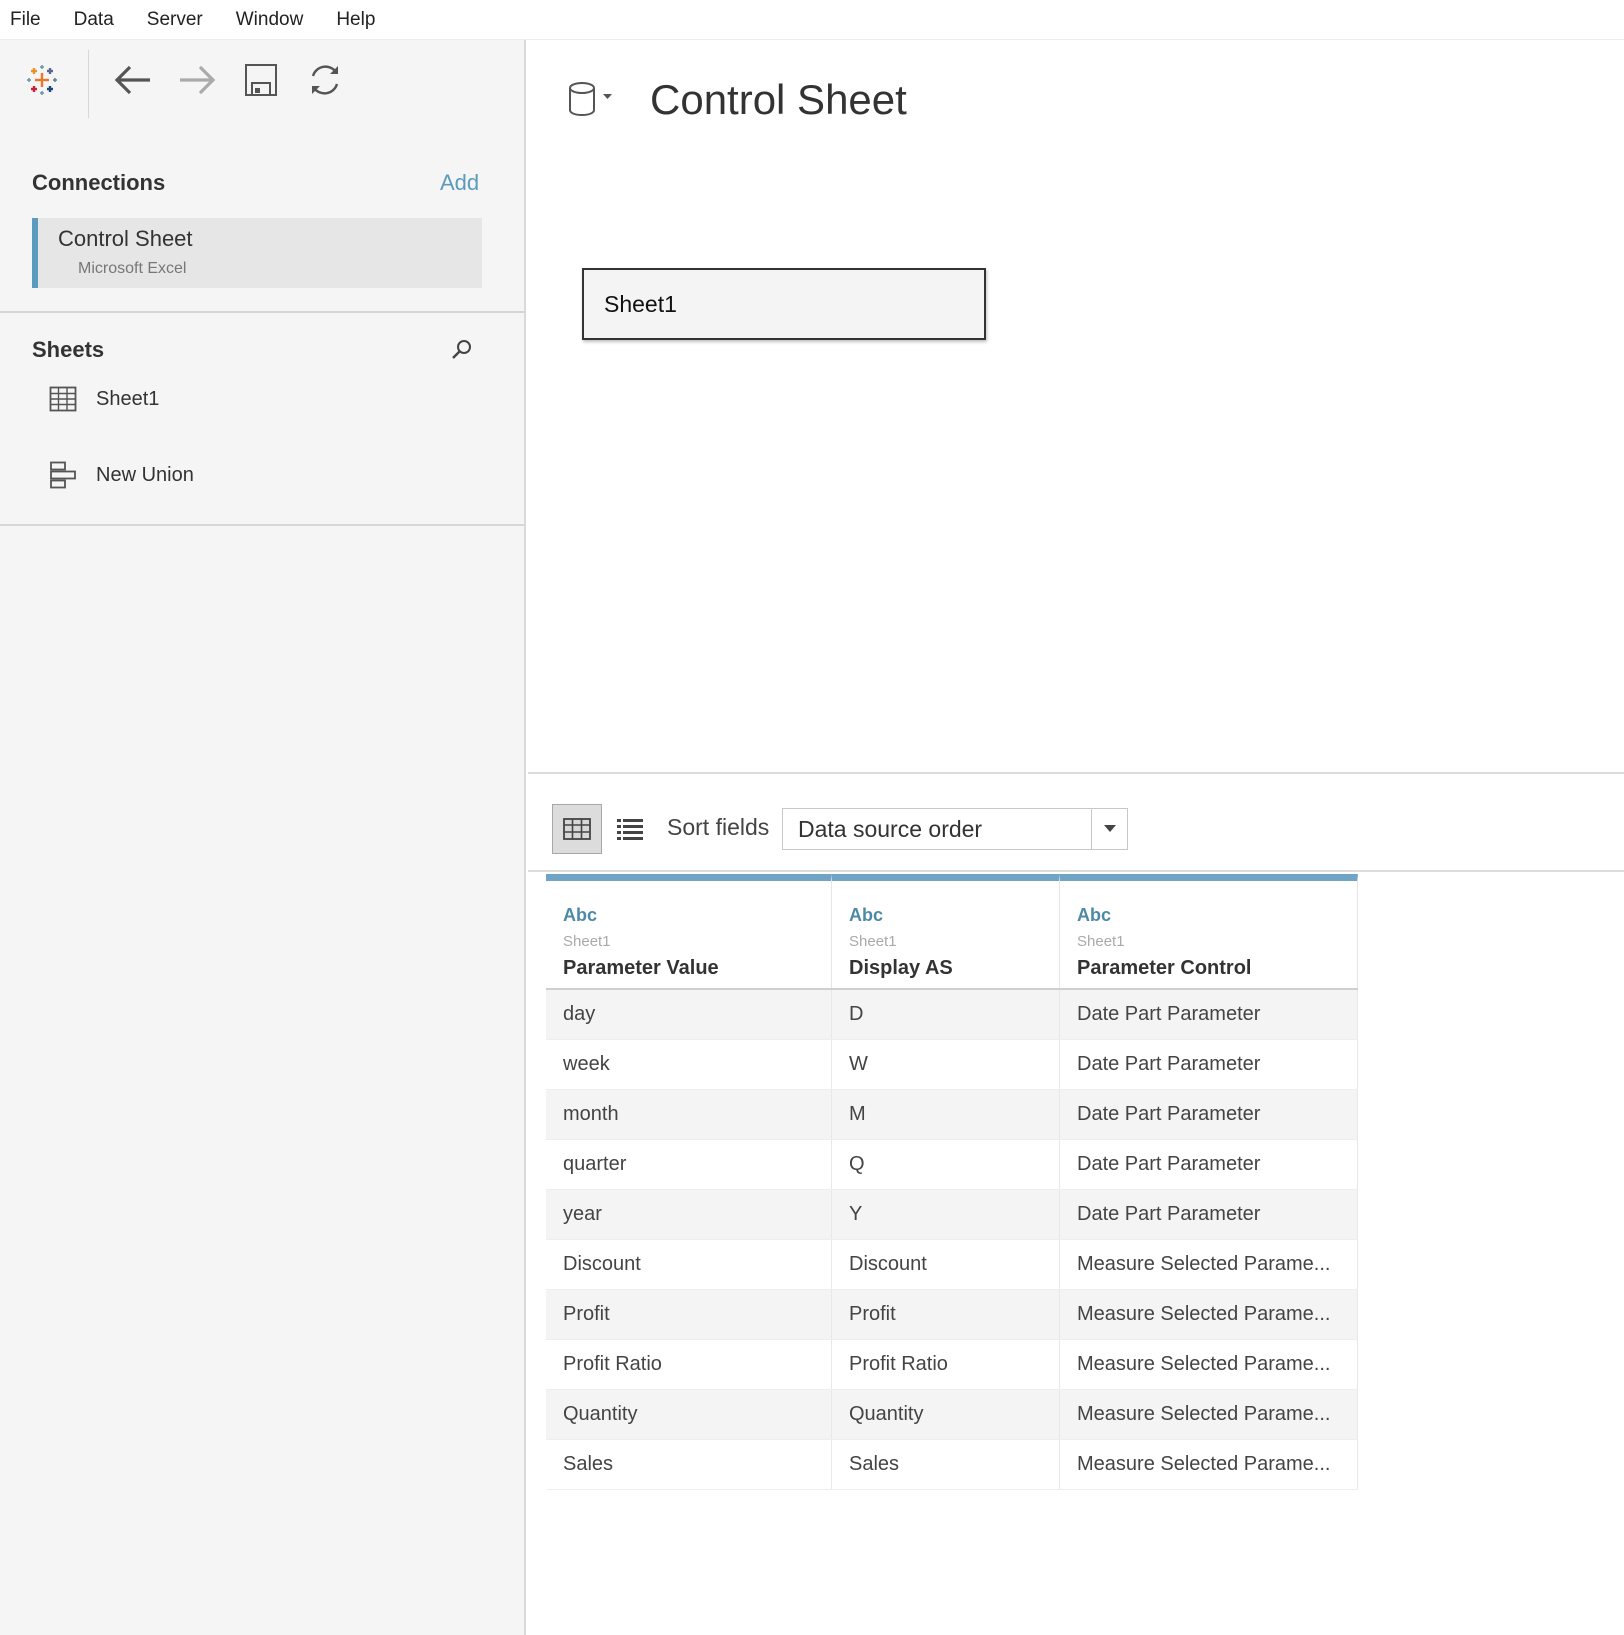  Describe the element at coordinates (946, 1214) in the screenshot. I see `table-cell: Y` at that location.